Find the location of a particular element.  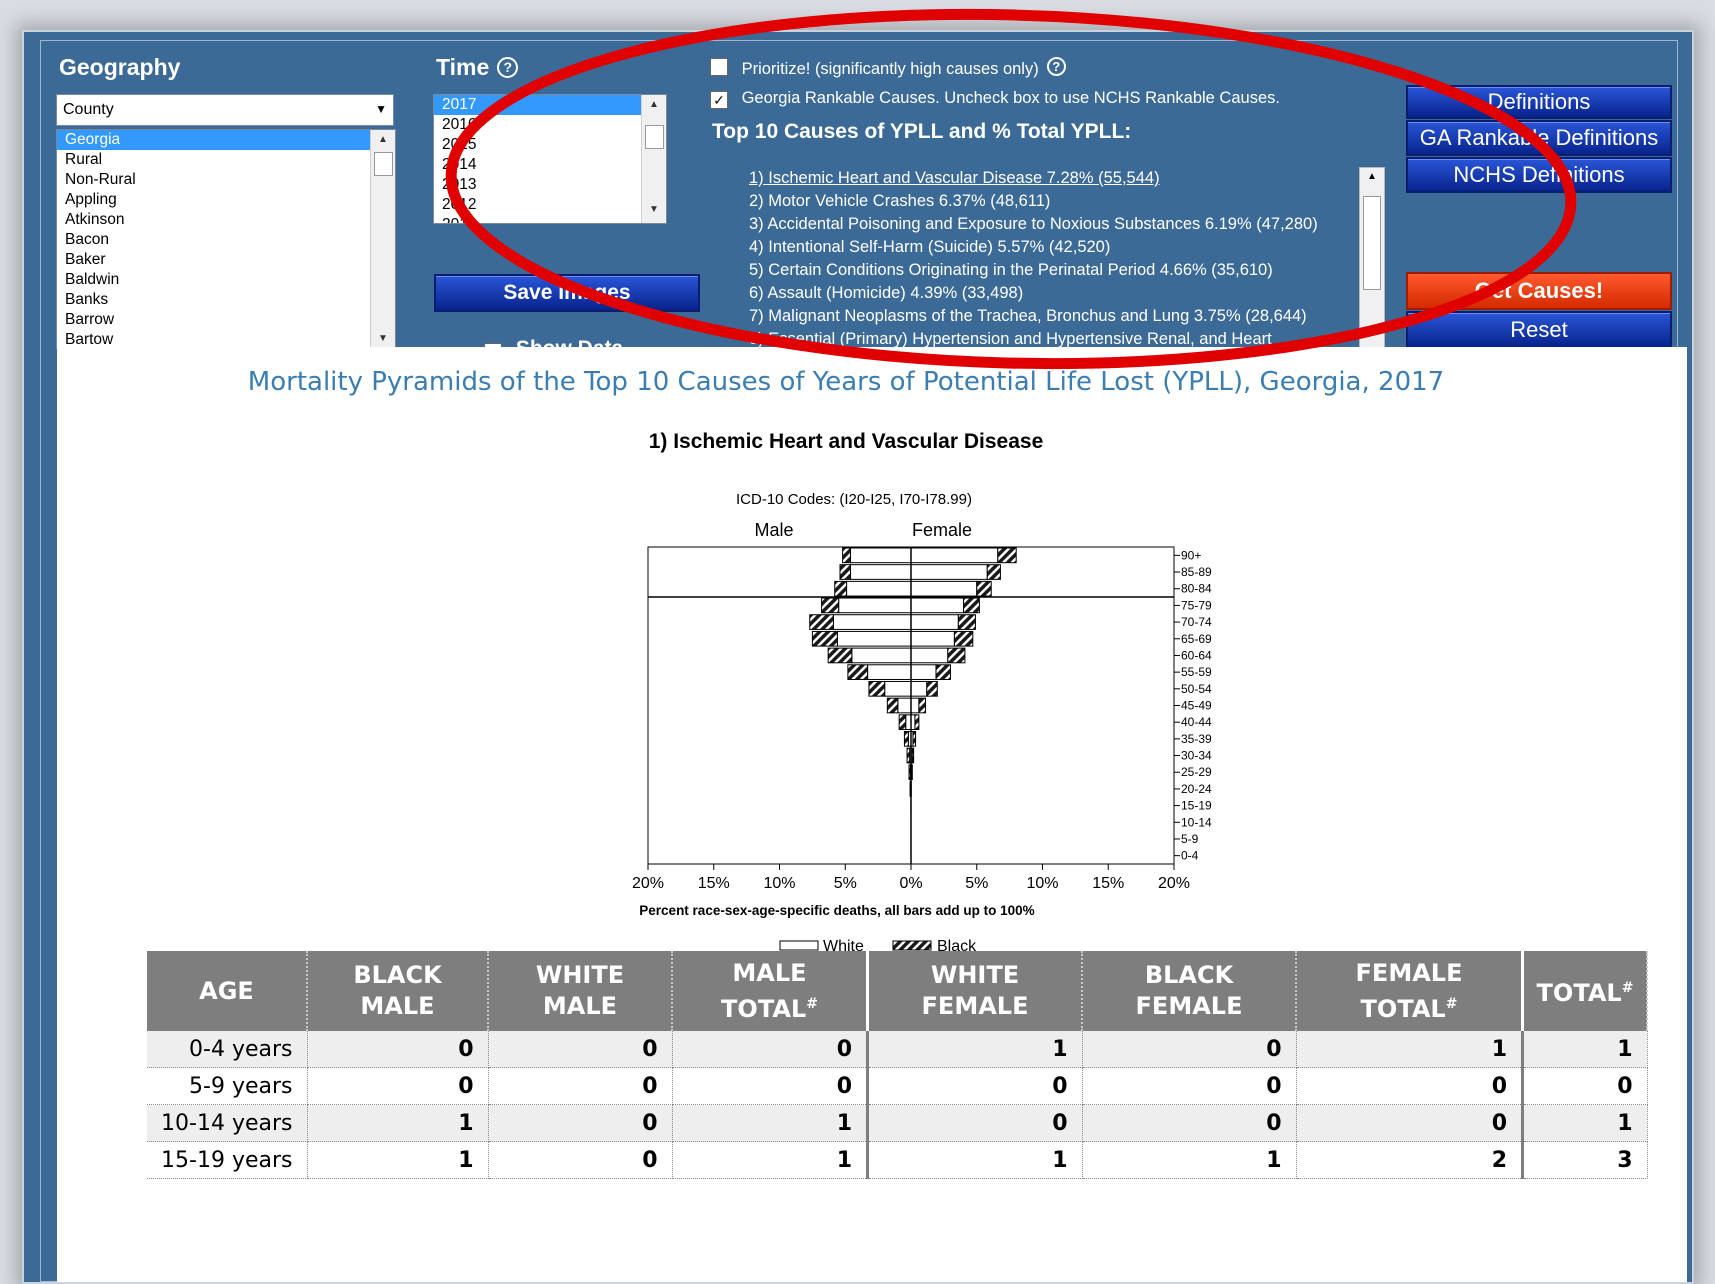

table-row: 15-19 years1011123 is located at coordinates (897, 1160).